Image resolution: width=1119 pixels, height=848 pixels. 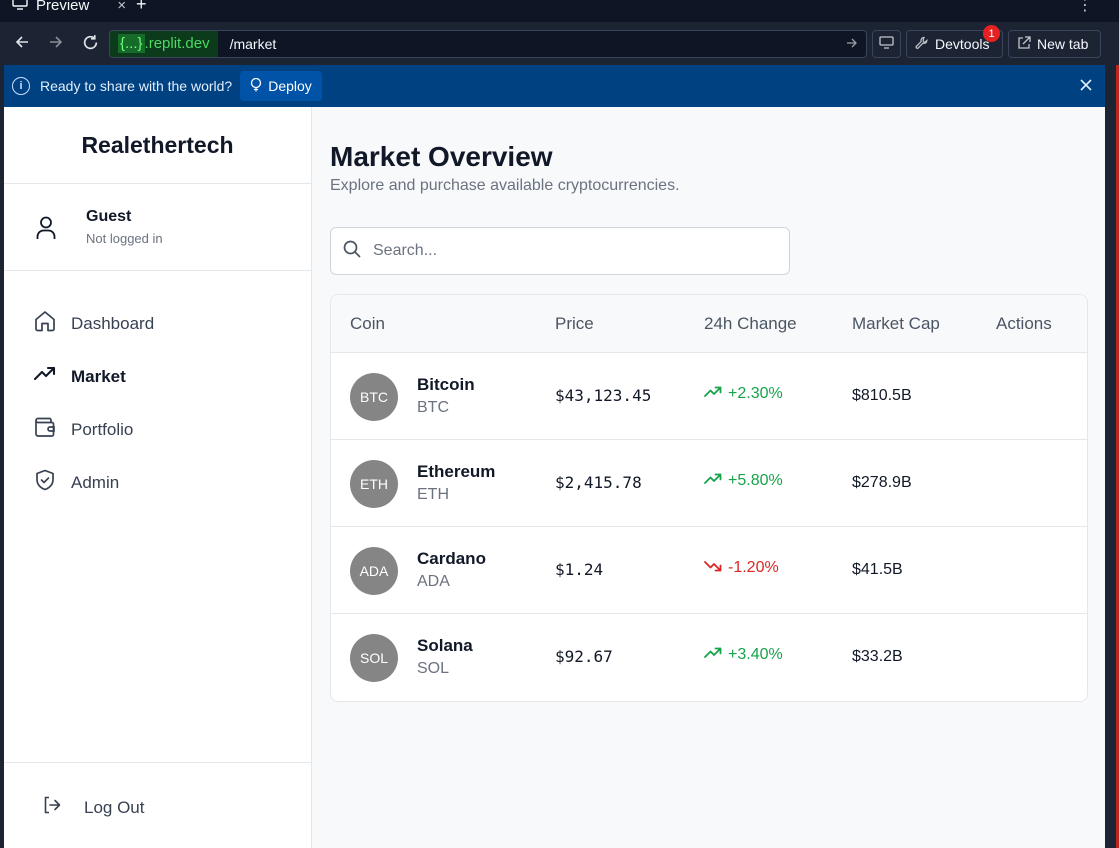 What do you see at coordinates (755, 654) in the screenshot?
I see `change-value: +3.40%` at bounding box center [755, 654].